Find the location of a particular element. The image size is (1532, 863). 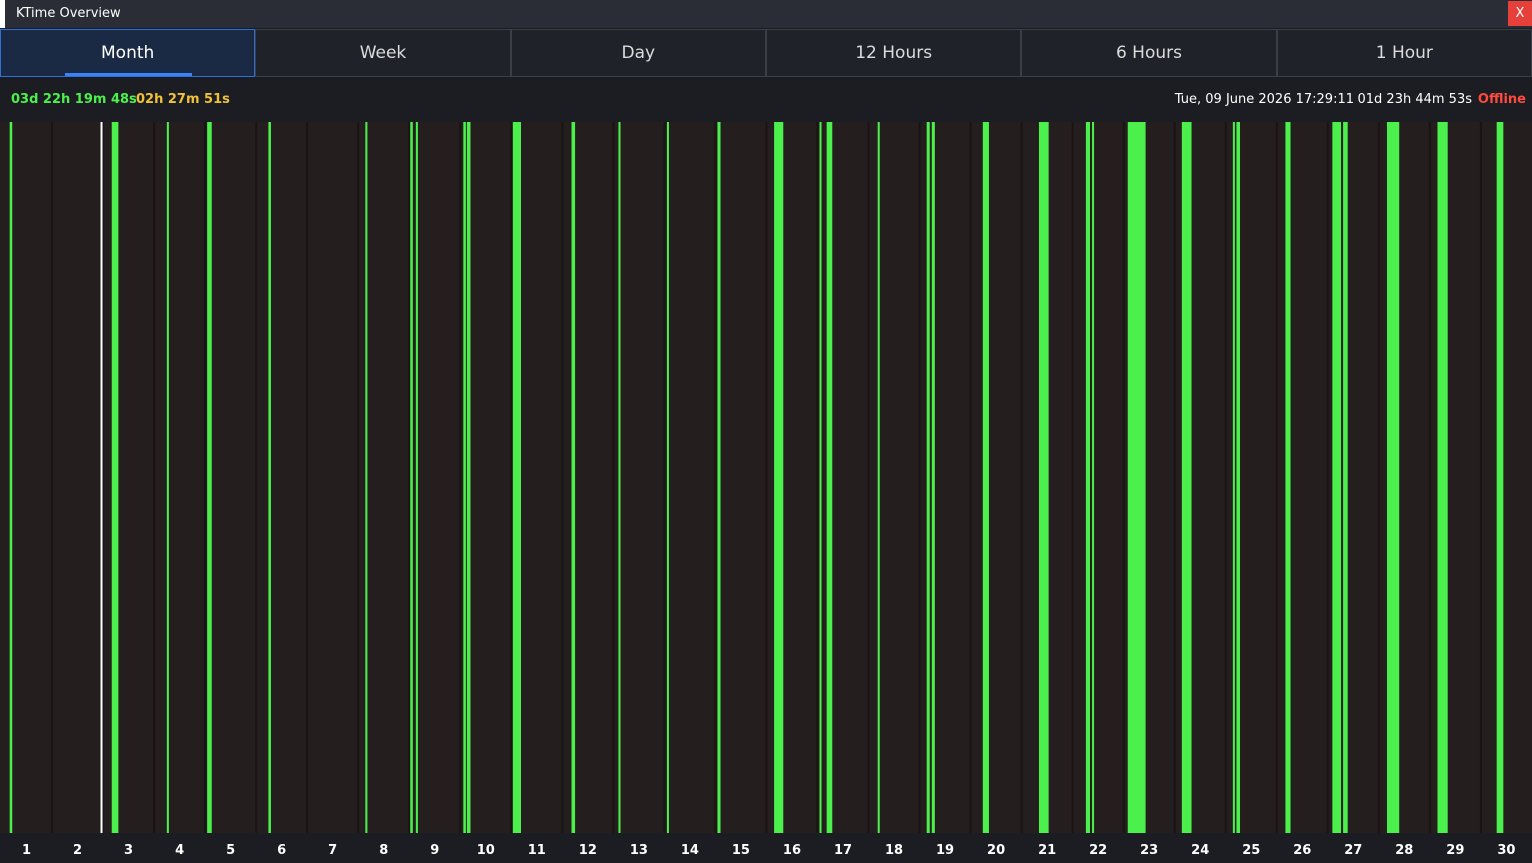

tab-month: Month is located at coordinates (128, 53).